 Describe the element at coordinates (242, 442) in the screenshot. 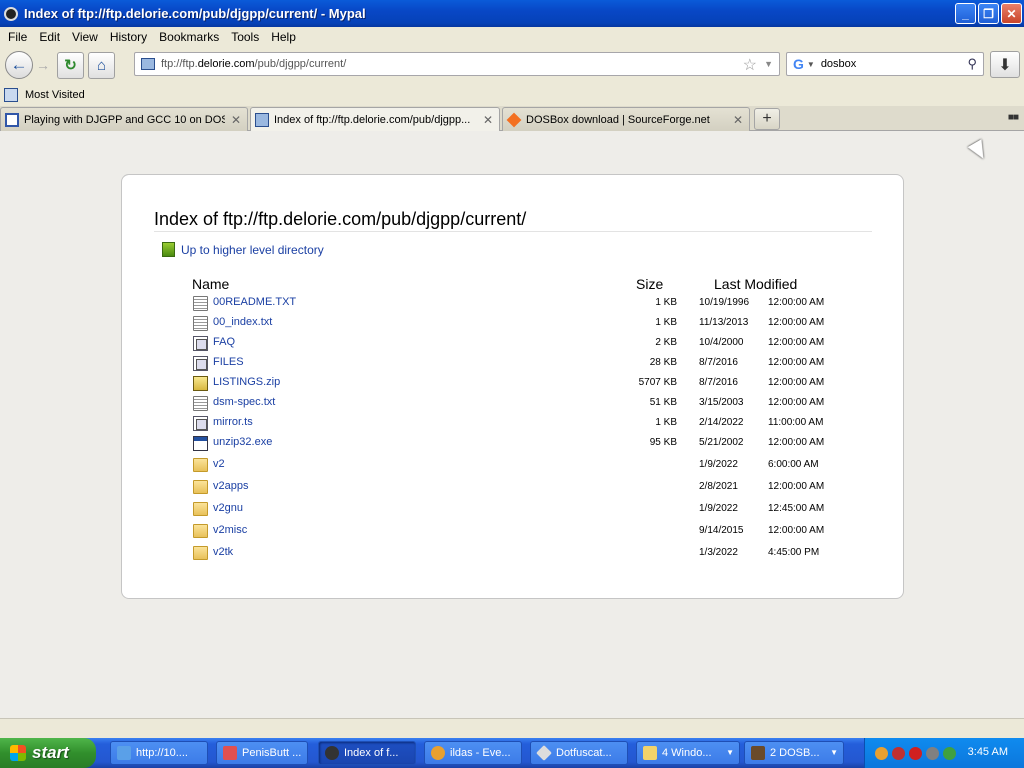

I see `file-name-link: unzip32.exe` at that location.